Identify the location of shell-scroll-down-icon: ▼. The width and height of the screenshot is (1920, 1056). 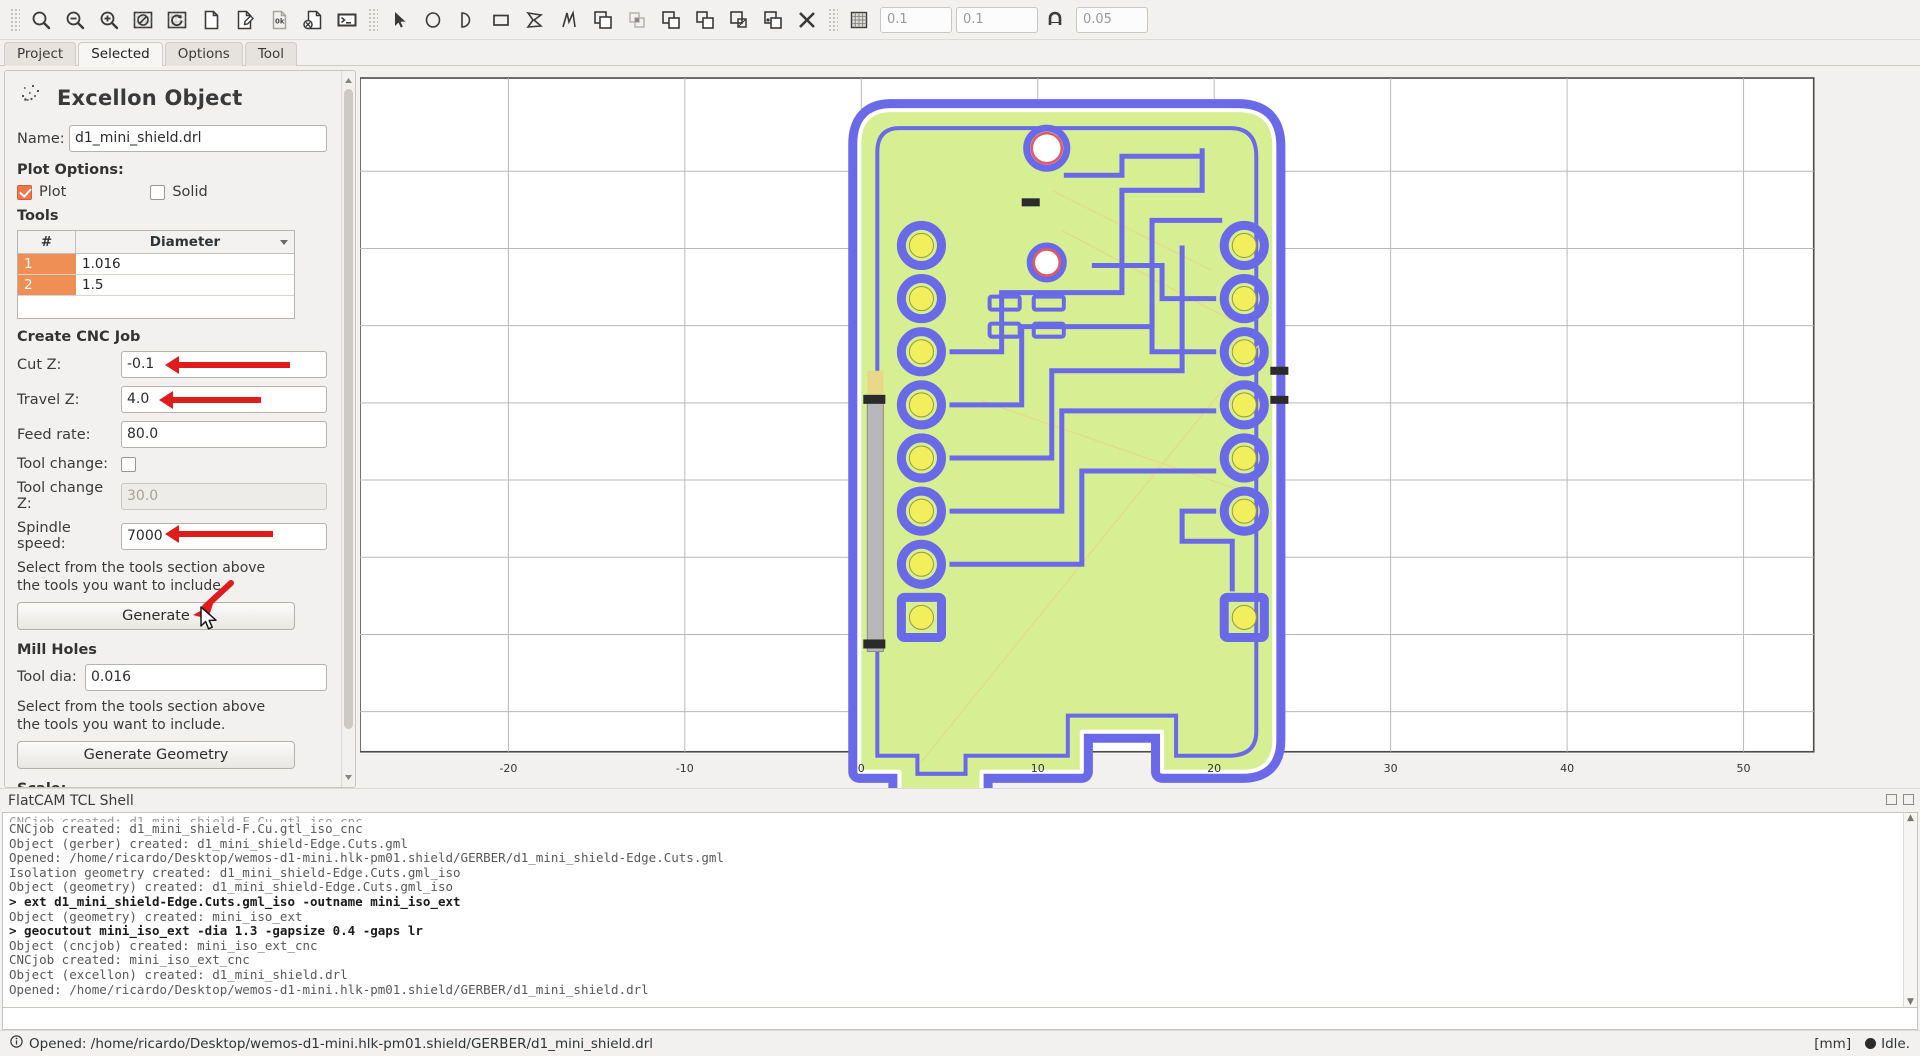
(1910, 1002).